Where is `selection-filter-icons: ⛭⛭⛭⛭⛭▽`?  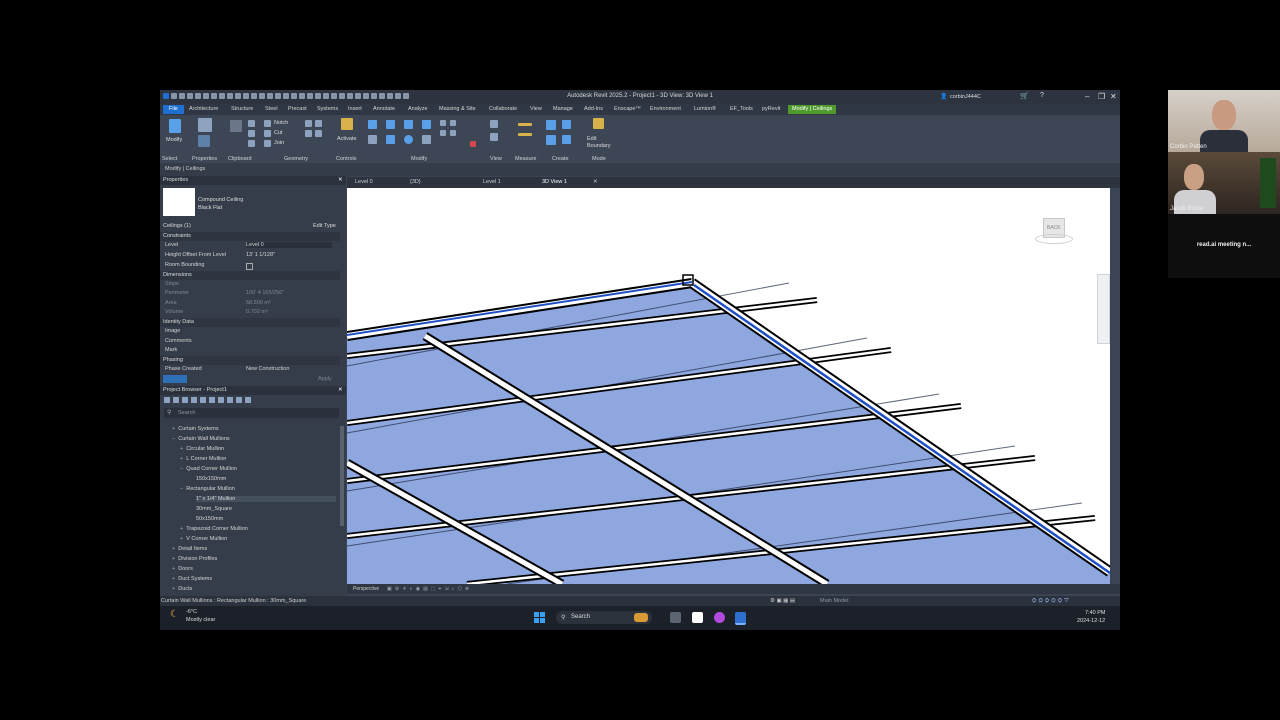 selection-filter-icons: ⛭⛭⛭⛭⛭▽ is located at coordinates (1051, 601).